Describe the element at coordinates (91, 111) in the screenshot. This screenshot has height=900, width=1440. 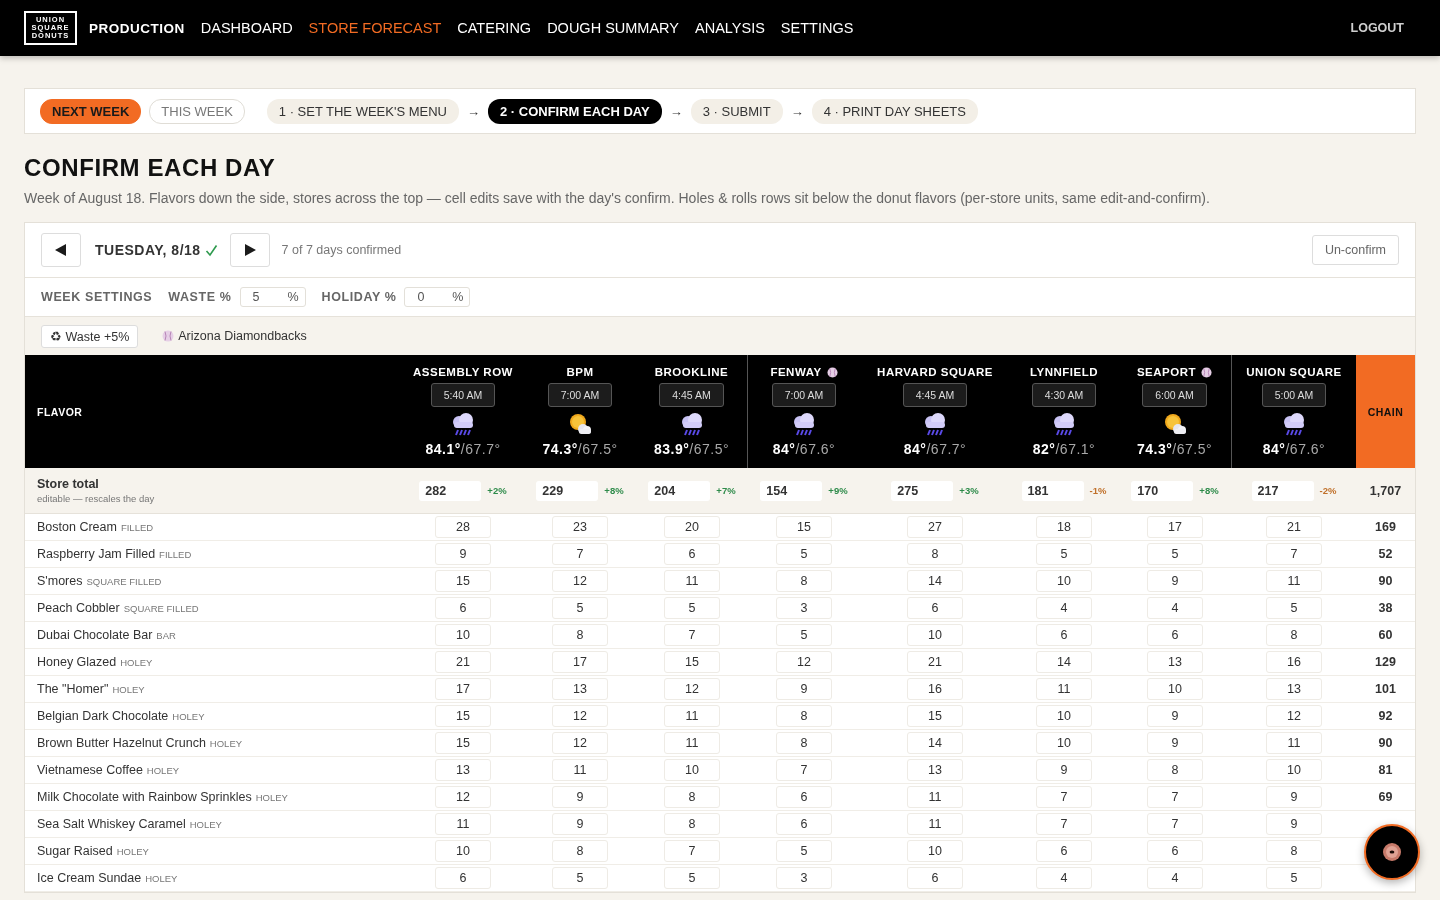
I see `week-tab: NEXT WEEK` at that location.